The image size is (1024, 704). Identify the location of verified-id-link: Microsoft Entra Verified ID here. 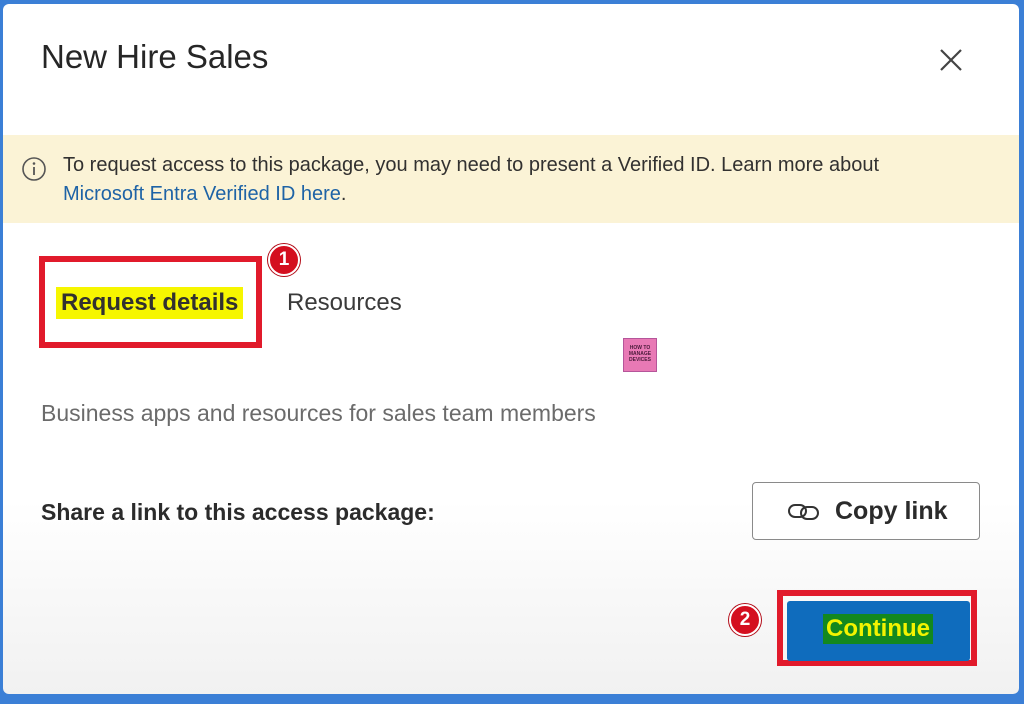
(202, 194).